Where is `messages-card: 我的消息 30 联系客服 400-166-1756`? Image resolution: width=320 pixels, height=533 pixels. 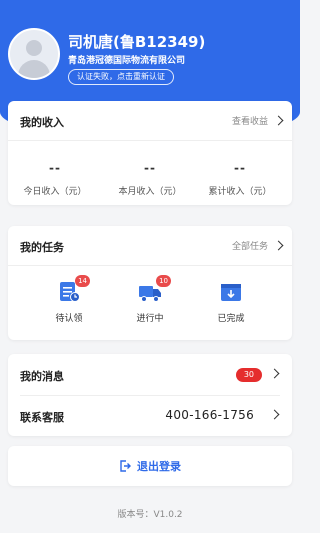
messages-card: 我的消息 30 联系客服 400-166-1756 is located at coordinates (150, 395).